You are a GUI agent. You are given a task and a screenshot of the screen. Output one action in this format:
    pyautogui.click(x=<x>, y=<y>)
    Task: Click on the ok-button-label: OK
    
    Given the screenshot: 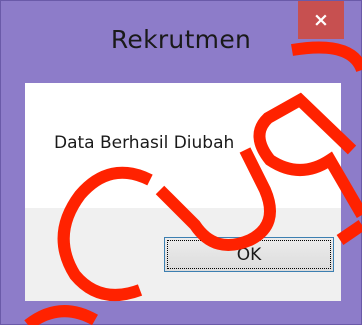 What is the action you would take?
    pyautogui.click(x=249, y=254)
    